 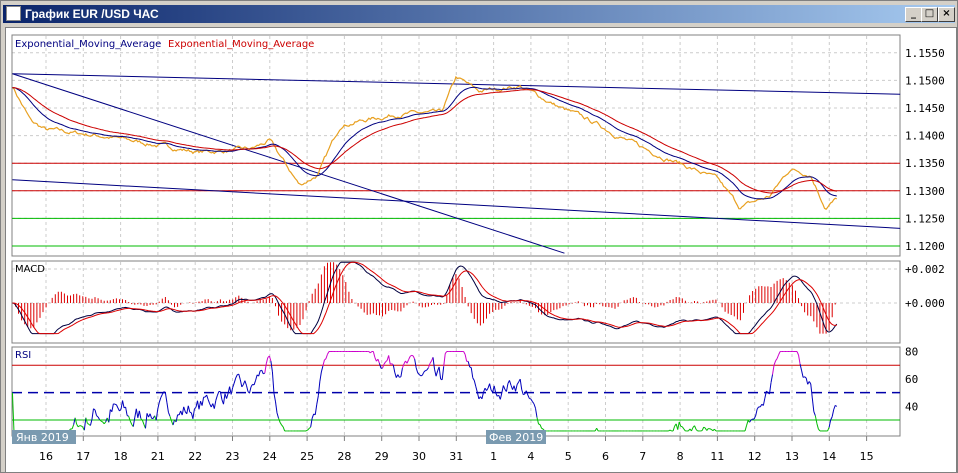 What do you see at coordinates (233, 456) in the screenshot?
I see `x-tick-label: 23` at bounding box center [233, 456].